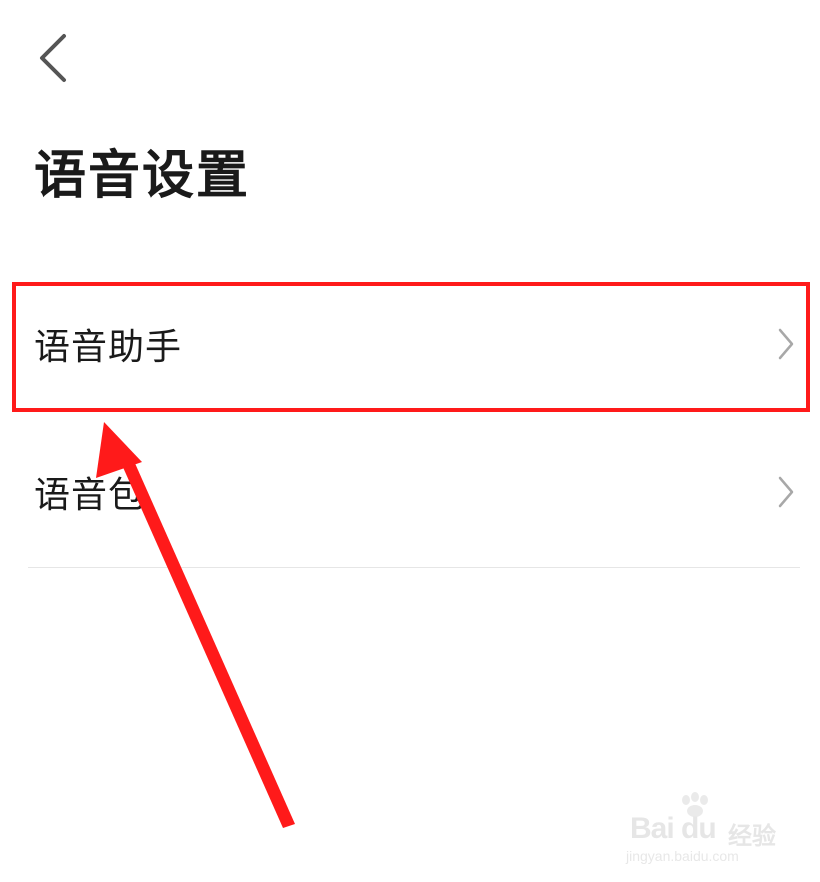 The image size is (820, 882). I want to click on paw-icon, so click(695, 804).